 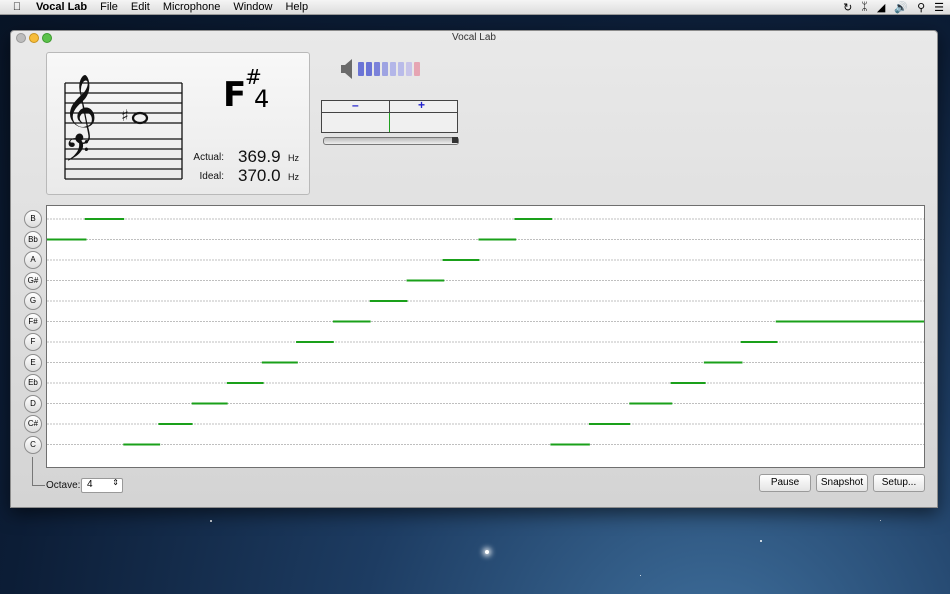 I want to click on note-button: Bb, so click(x=33, y=239).